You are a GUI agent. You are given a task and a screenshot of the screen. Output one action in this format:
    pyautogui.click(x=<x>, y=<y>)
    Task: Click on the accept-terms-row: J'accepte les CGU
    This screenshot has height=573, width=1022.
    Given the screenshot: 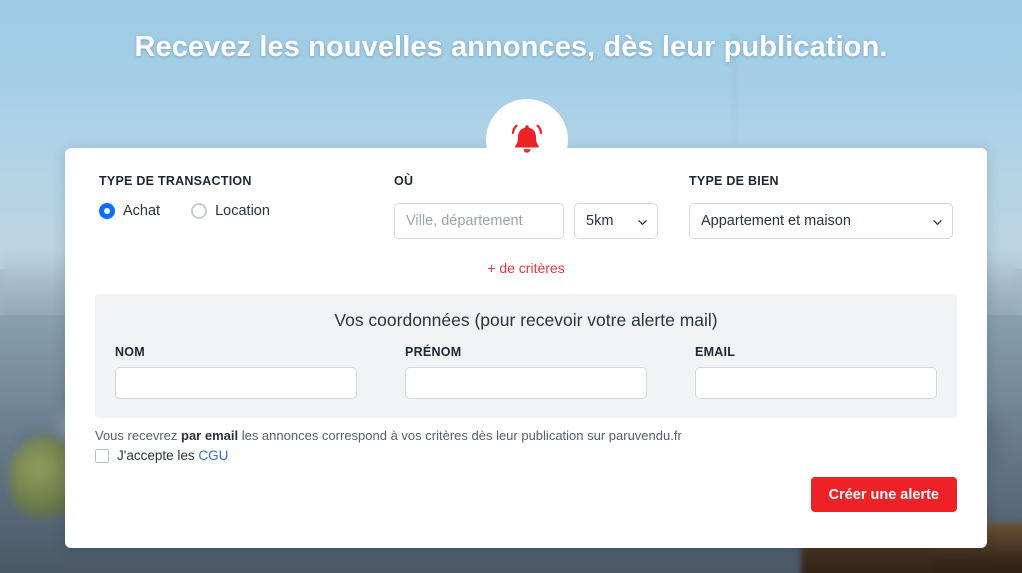 What is the action you would take?
    pyautogui.click(x=161, y=455)
    